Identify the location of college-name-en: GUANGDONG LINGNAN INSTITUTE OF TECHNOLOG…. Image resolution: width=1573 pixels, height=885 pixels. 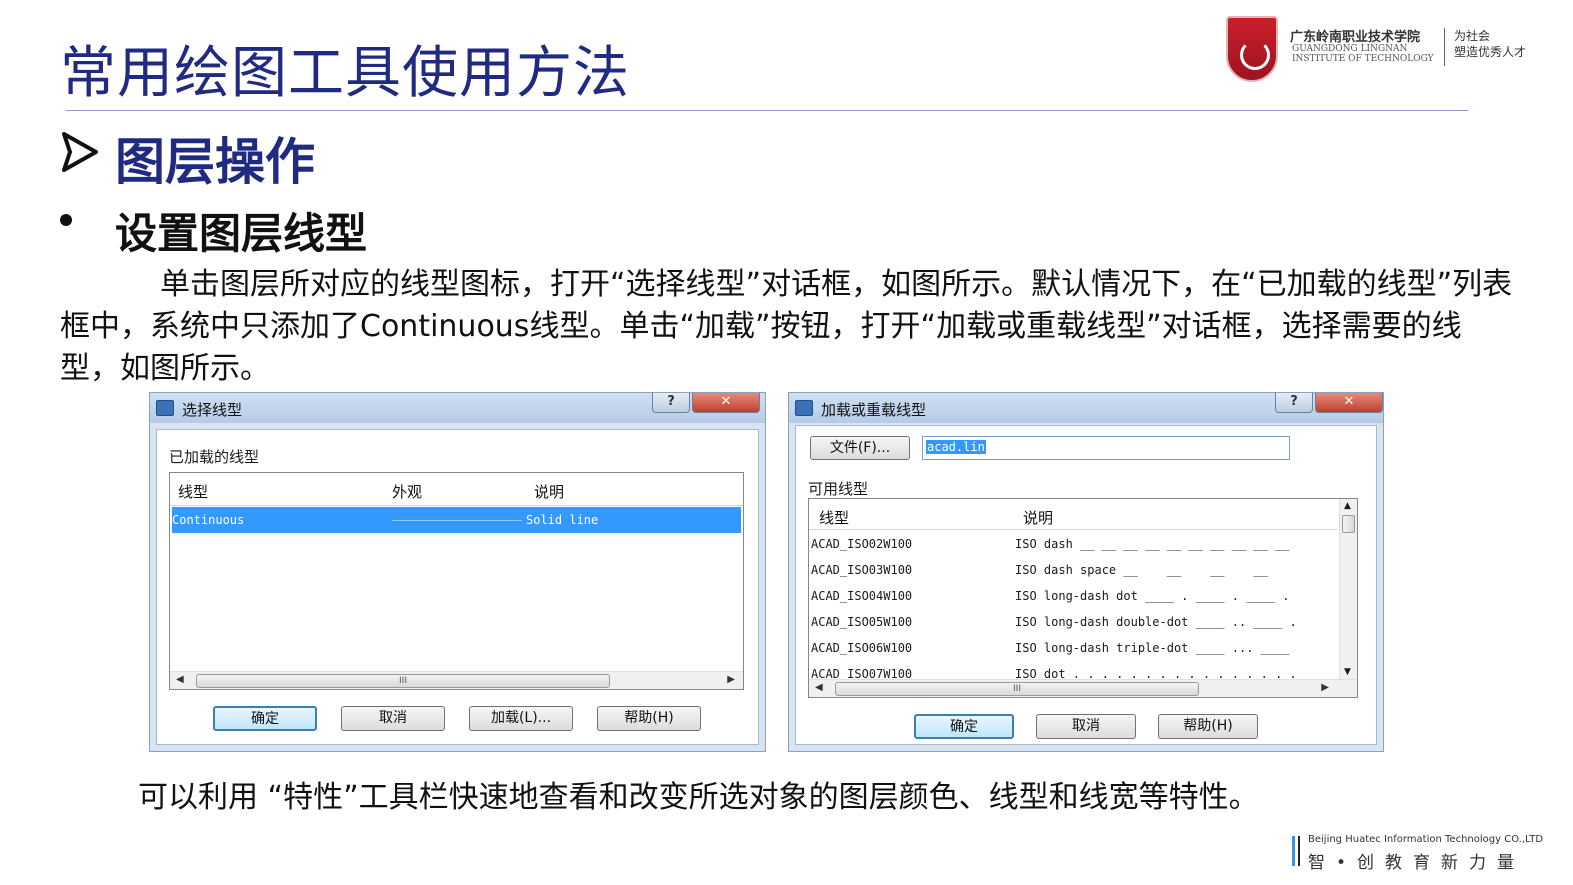
(1363, 54).